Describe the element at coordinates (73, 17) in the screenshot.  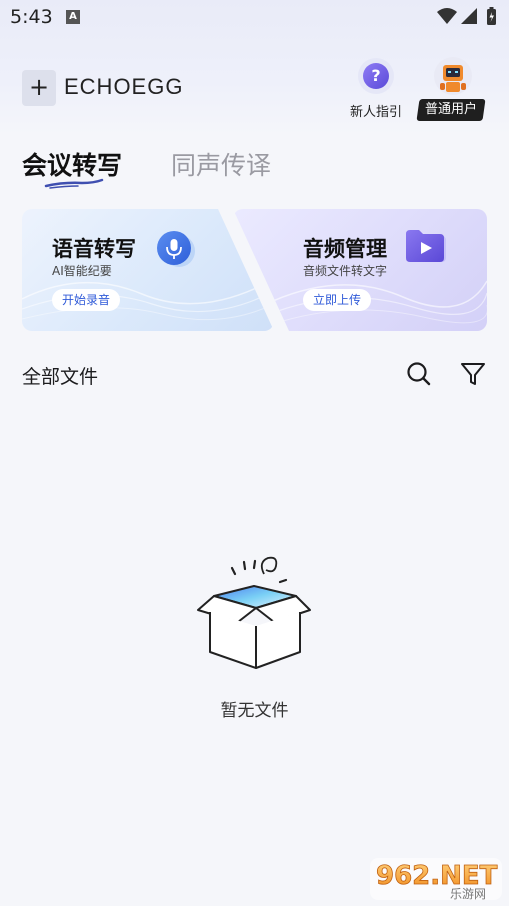
I see `notification-a-icon: A` at that location.